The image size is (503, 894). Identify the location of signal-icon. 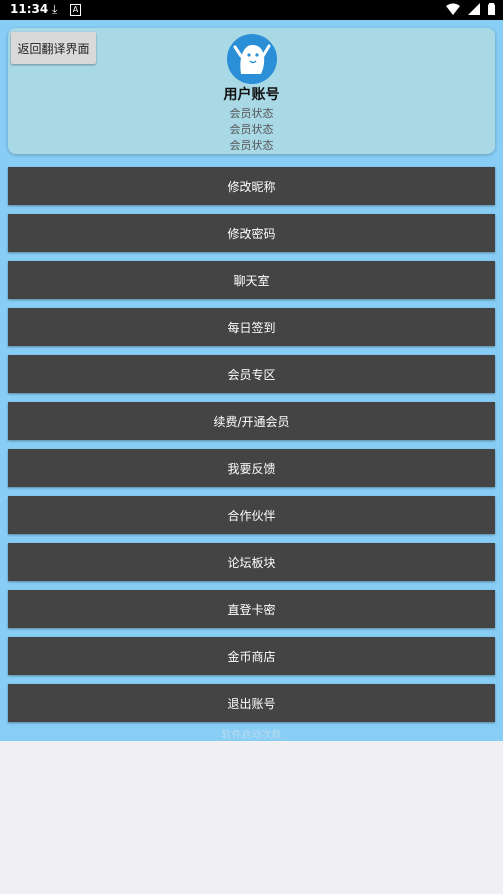
(474, 9).